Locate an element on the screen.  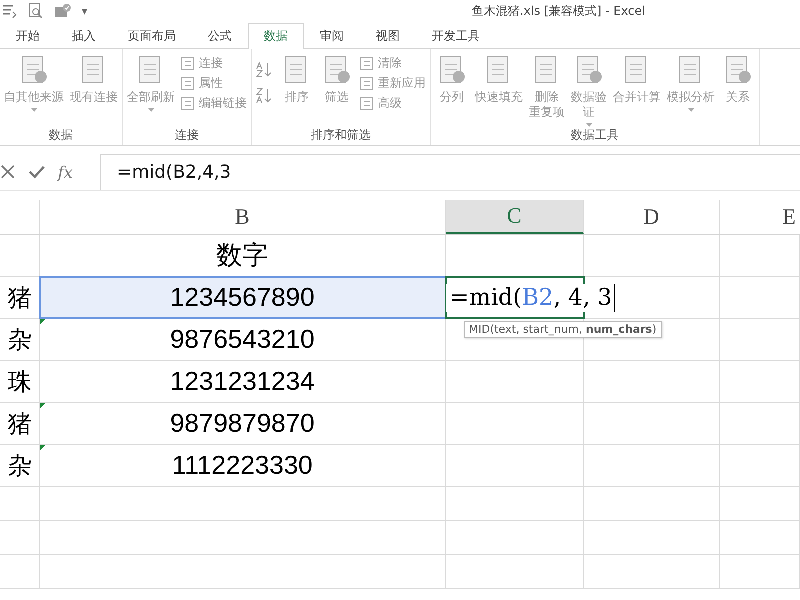
column-header: D is located at coordinates (652, 217).